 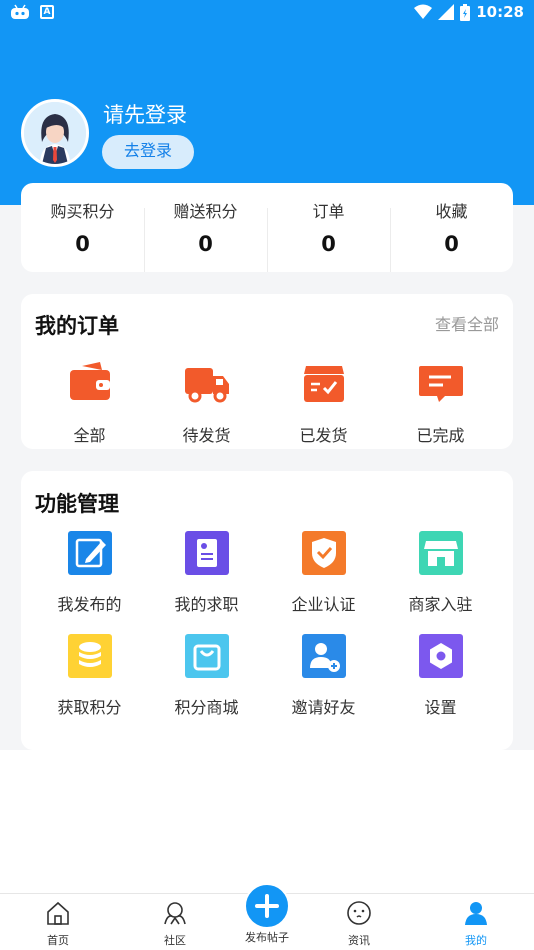 What do you see at coordinates (267, 14) in the screenshot?
I see `status-bar: A 10:28` at bounding box center [267, 14].